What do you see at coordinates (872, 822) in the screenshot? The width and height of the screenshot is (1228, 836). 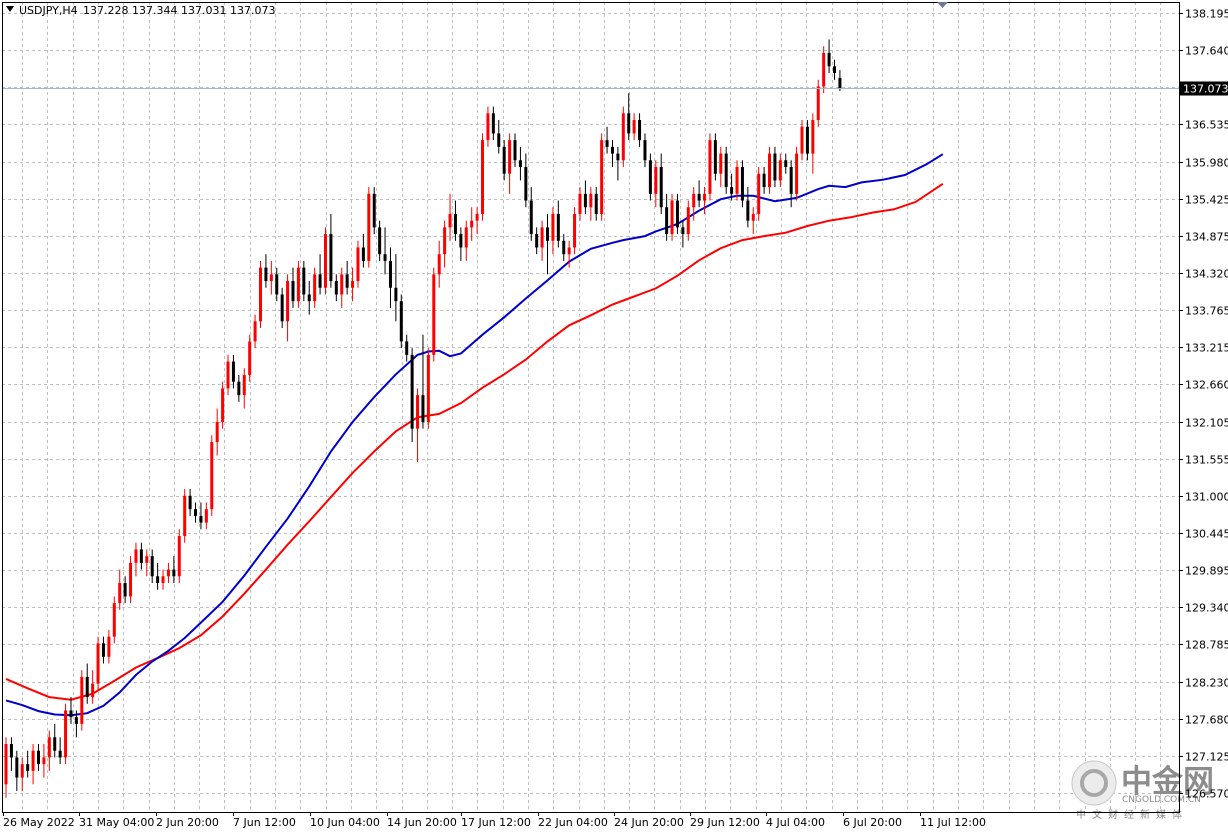 I see `x-tick-label: 6 Jul 20:00` at bounding box center [872, 822].